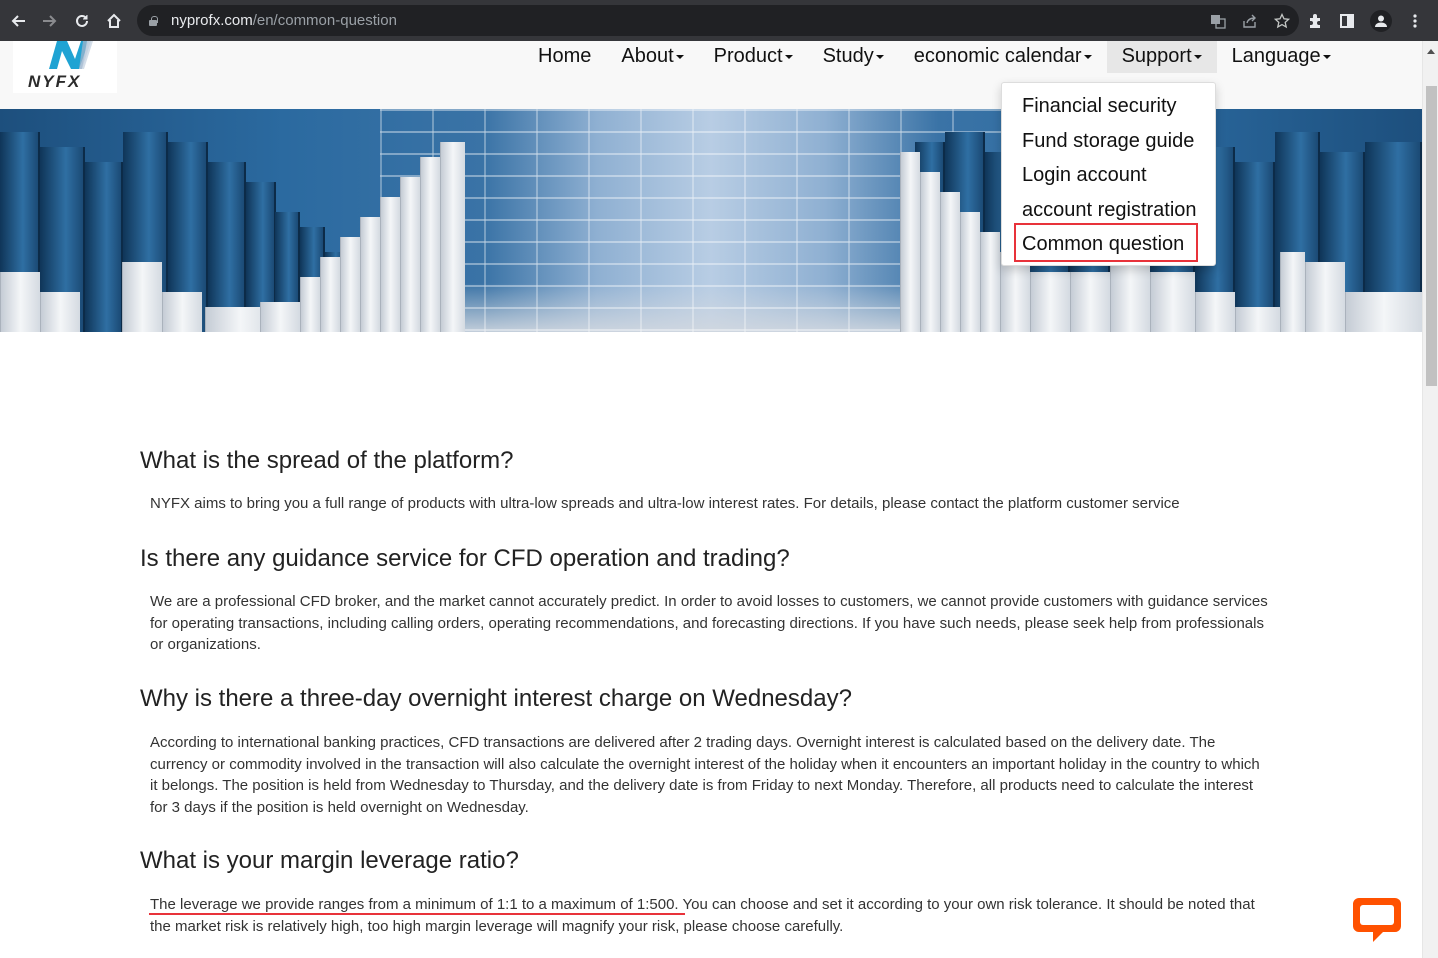  What do you see at coordinates (114, 21) in the screenshot?
I see `home-icon` at bounding box center [114, 21].